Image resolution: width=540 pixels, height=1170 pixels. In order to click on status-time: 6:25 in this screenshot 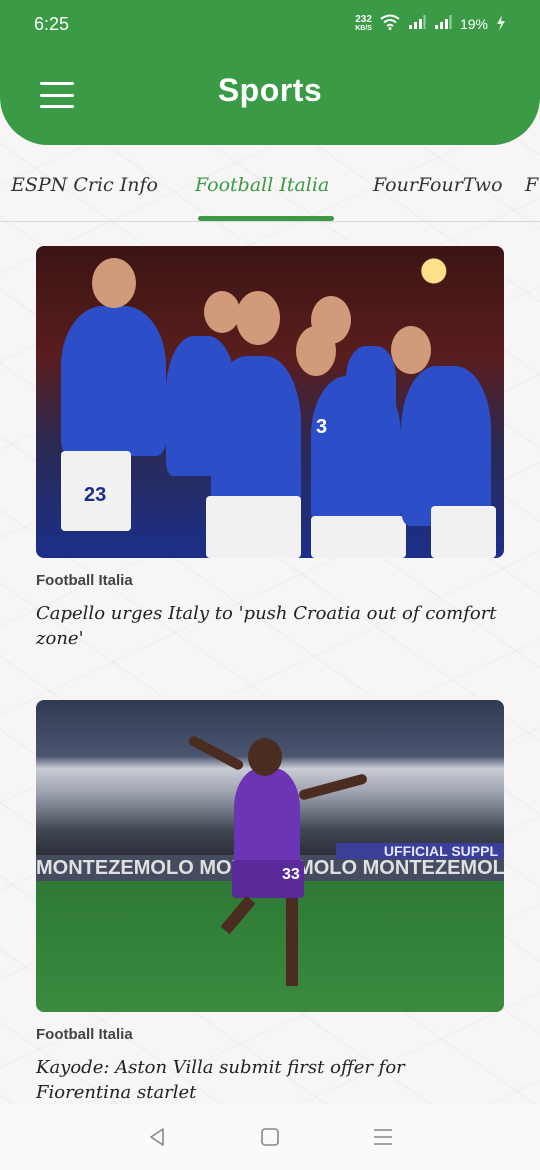, I will do `click(52, 23)`.